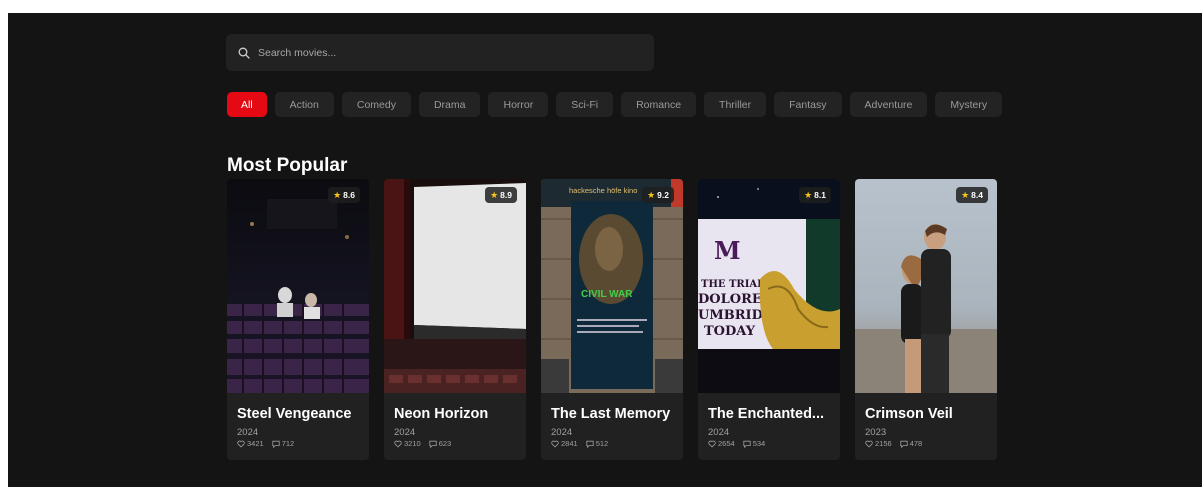 The width and height of the screenshot is (1202, 487). Describe the element at coordinates (304, 104) in the screenshot. I see `genre-chip-action: Action` at that location.